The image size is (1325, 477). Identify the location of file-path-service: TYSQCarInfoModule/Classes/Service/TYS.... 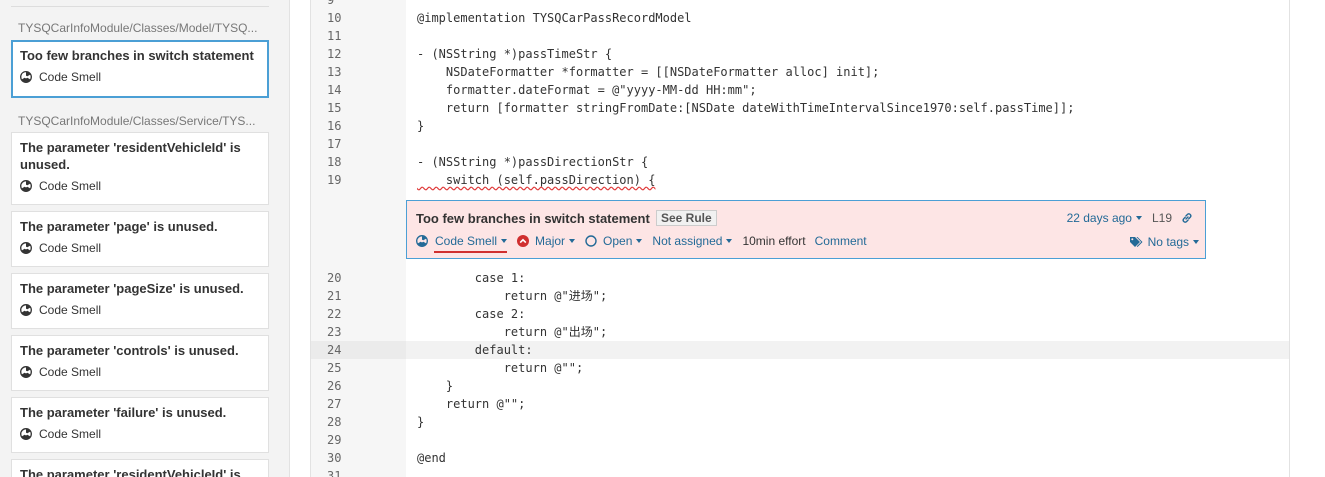
(143, 121).